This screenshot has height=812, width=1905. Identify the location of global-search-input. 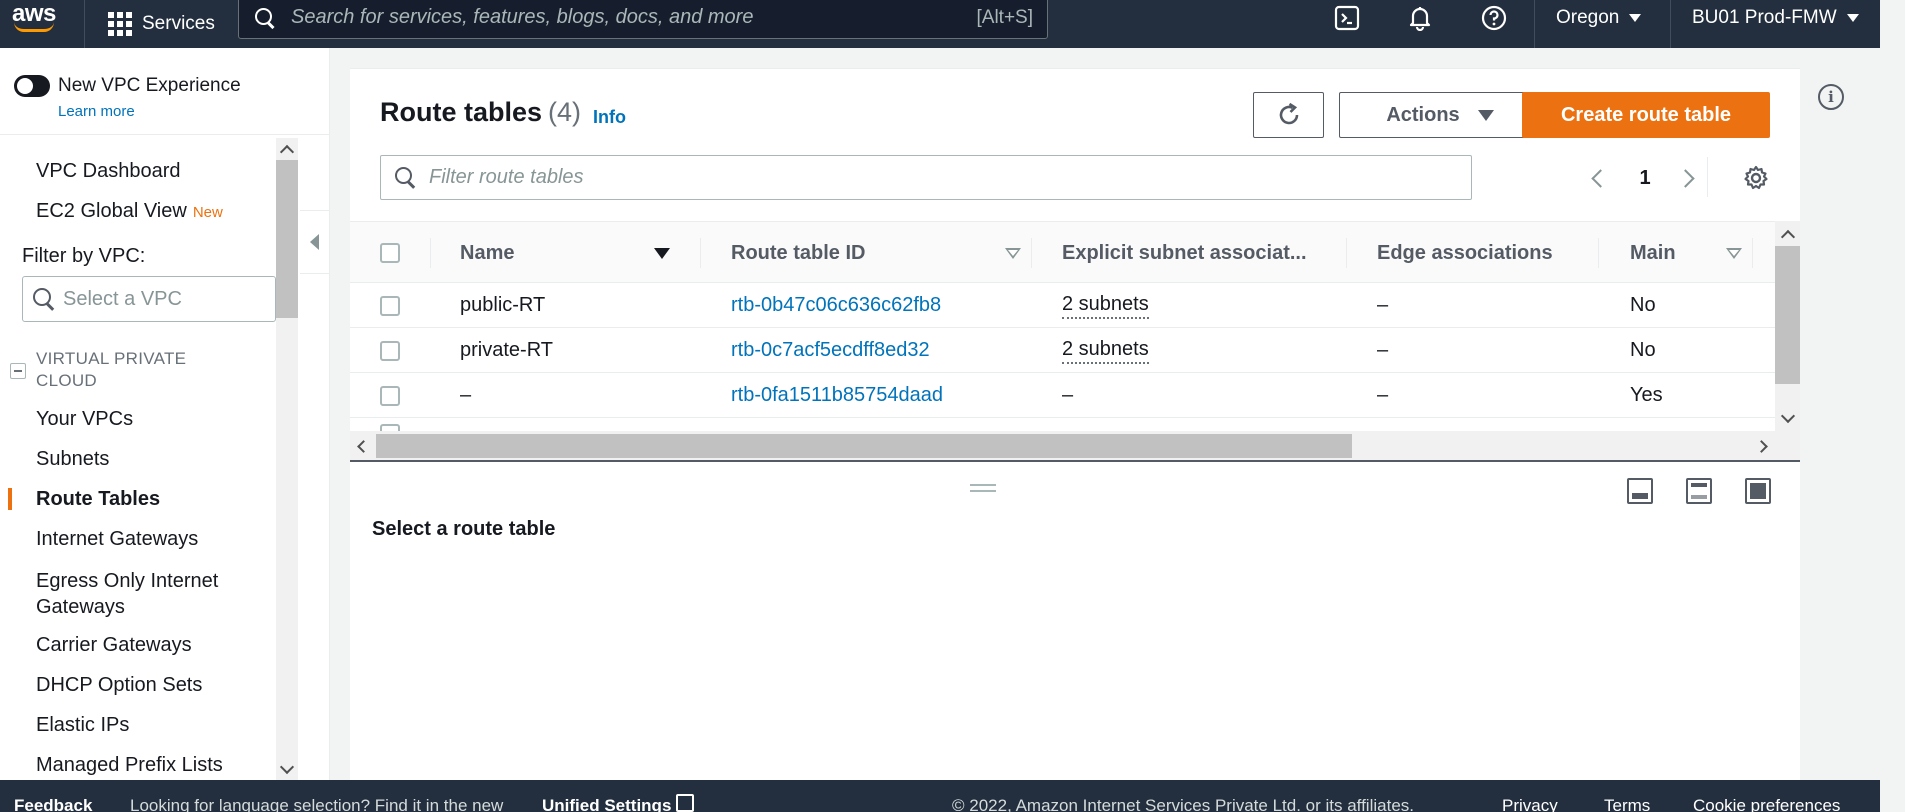
(634, 17).